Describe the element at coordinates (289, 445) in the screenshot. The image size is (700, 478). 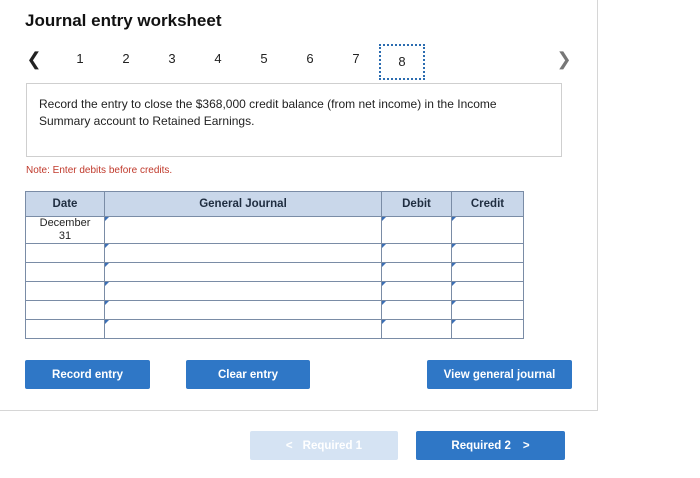
I see `chevron-left-icon: <` at that location.